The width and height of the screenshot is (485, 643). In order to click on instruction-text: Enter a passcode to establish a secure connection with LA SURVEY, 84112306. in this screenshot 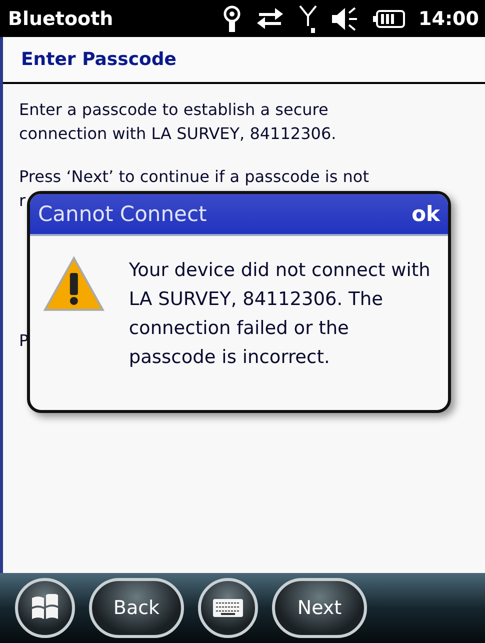, I will do `click(178, 122)`.